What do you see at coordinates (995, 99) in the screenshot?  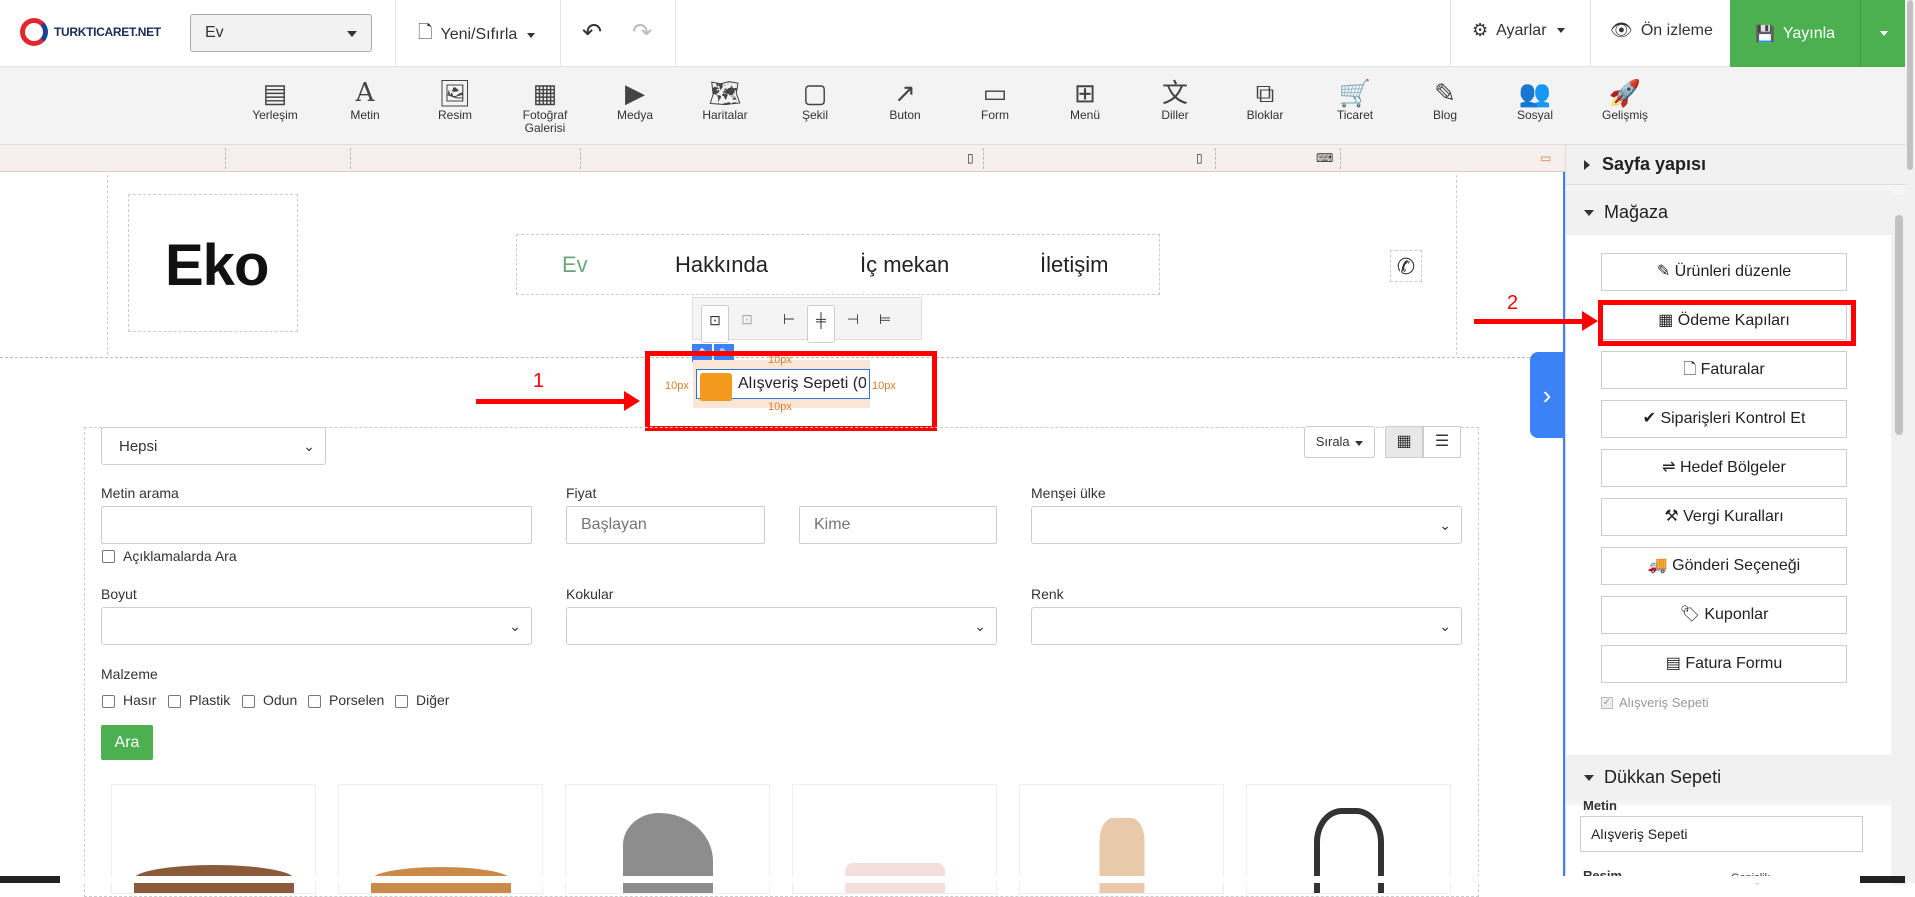 I see `tool-form: ▭ Form` at bounding box center [995, 99].